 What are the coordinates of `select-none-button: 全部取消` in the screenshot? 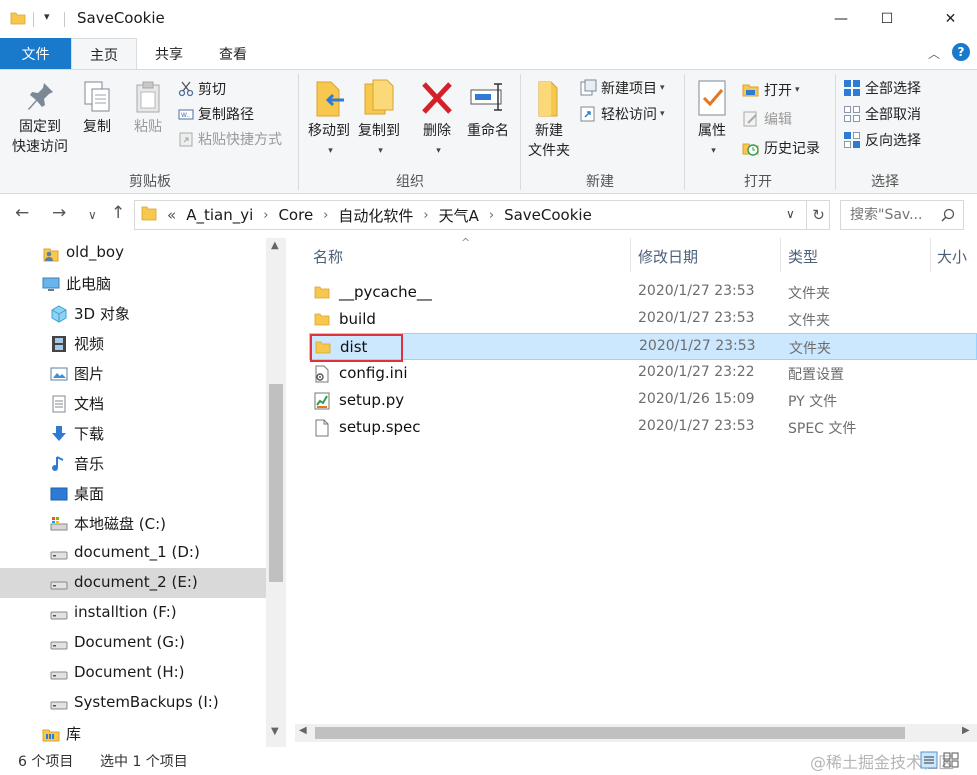 It's located at (882, 114).